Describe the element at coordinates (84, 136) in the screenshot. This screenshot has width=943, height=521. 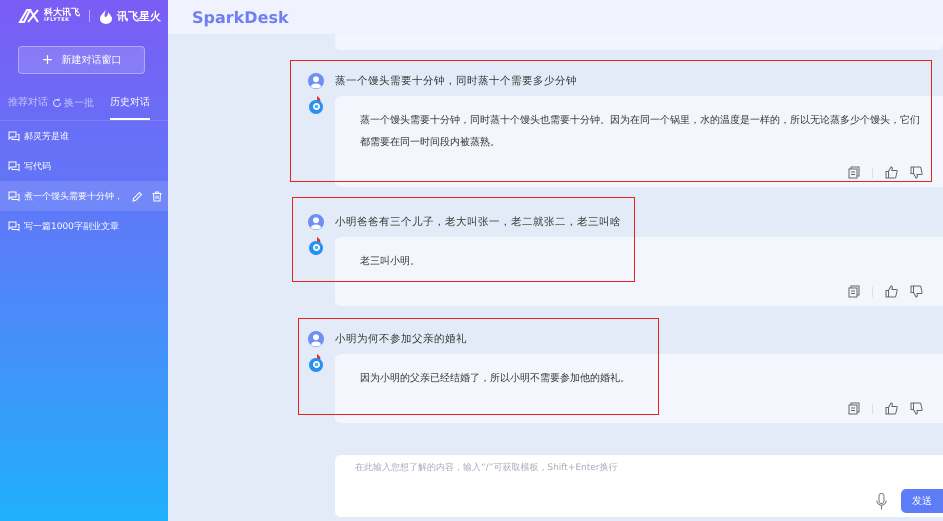
I see `history-item: 郝灵芳是谁` at that location.